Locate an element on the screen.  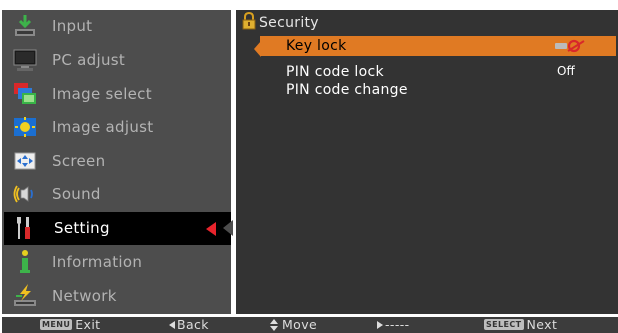
sidebar-item-pc-adjust: PC adjust is located at coordinates (116, 60).